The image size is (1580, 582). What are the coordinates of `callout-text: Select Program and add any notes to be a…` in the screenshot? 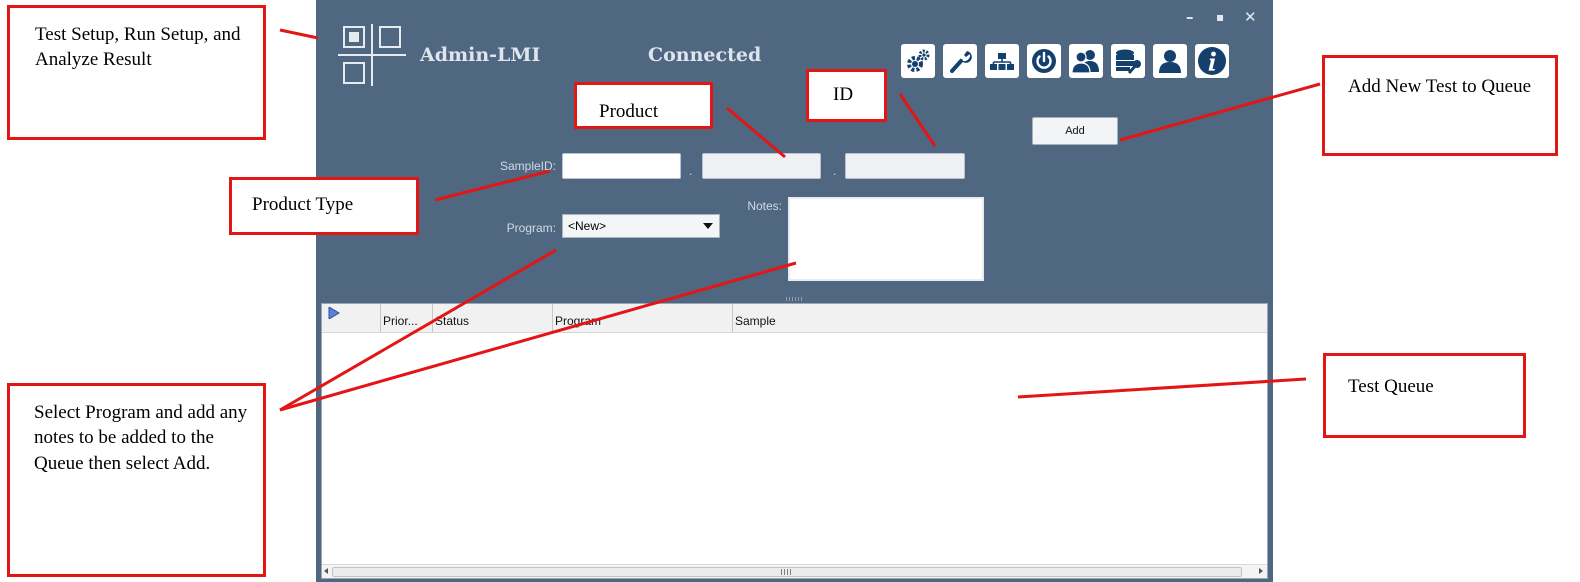 It's located at (141, 438).